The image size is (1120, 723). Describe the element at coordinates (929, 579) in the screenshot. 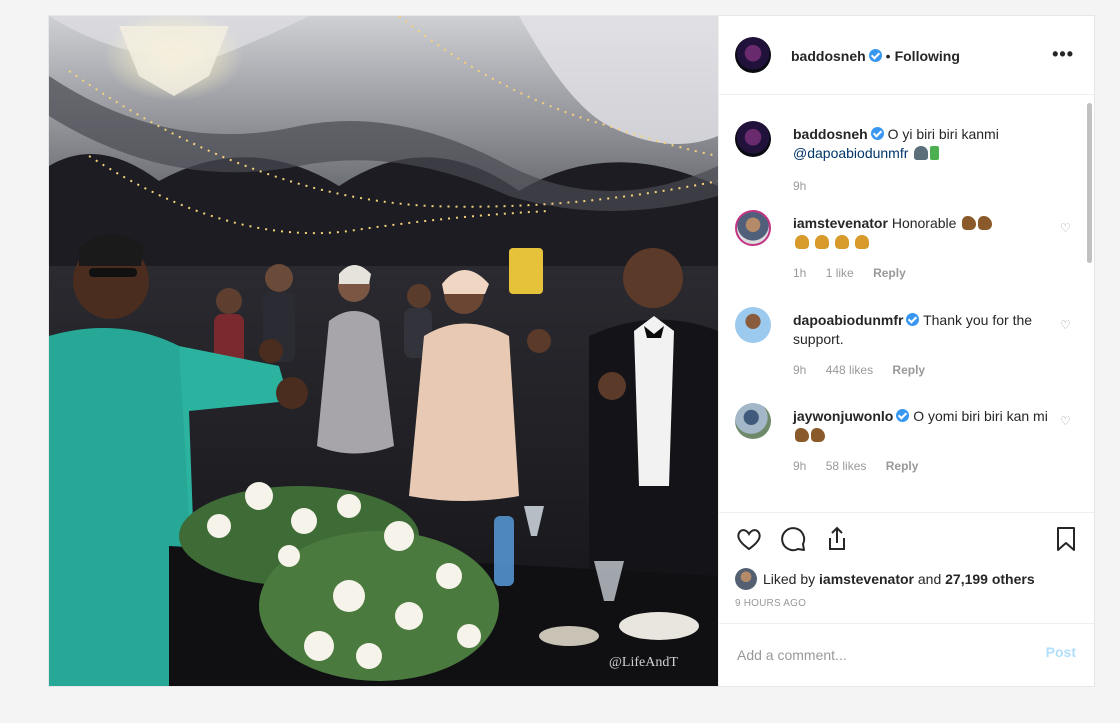

I see `liked-by-conj: and` at that location.